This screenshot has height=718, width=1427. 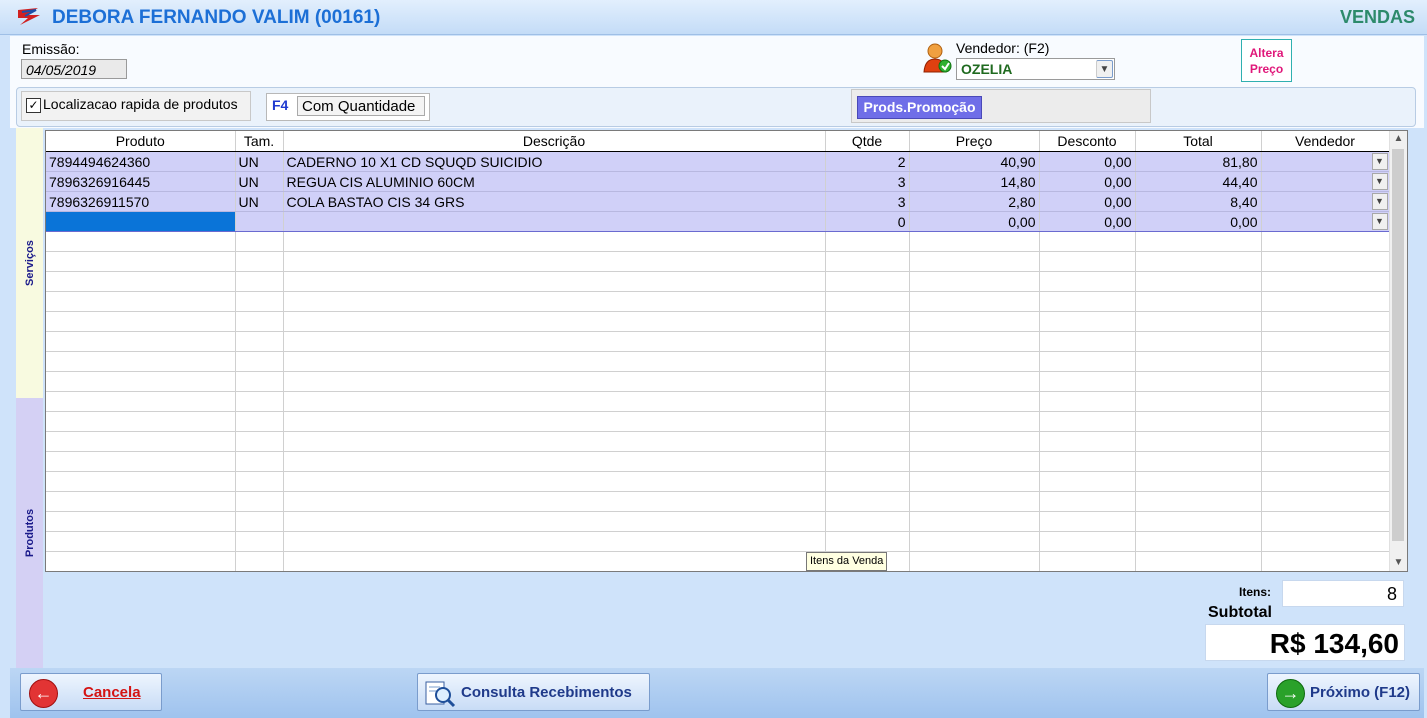 What do you see at coordinates (141, 221) in the screenshot?
I see `cell-produto-active` at bounding box center [141, 221].